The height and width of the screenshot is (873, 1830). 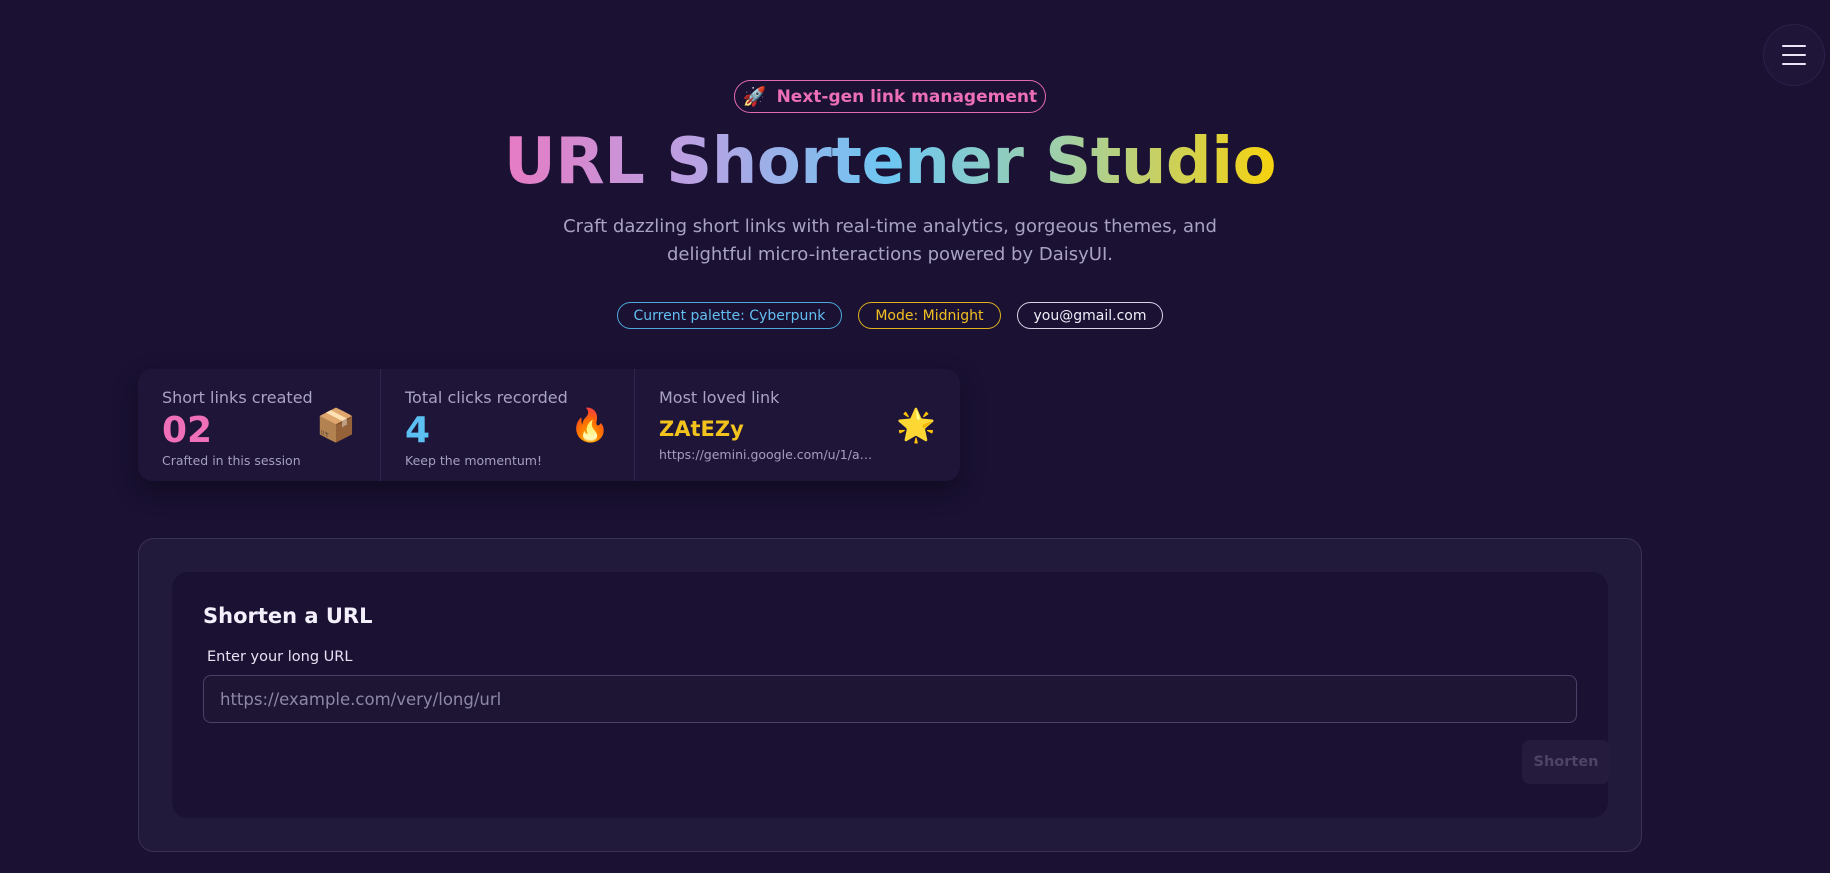 I want to click on url-input, so click(x=890, y=699).